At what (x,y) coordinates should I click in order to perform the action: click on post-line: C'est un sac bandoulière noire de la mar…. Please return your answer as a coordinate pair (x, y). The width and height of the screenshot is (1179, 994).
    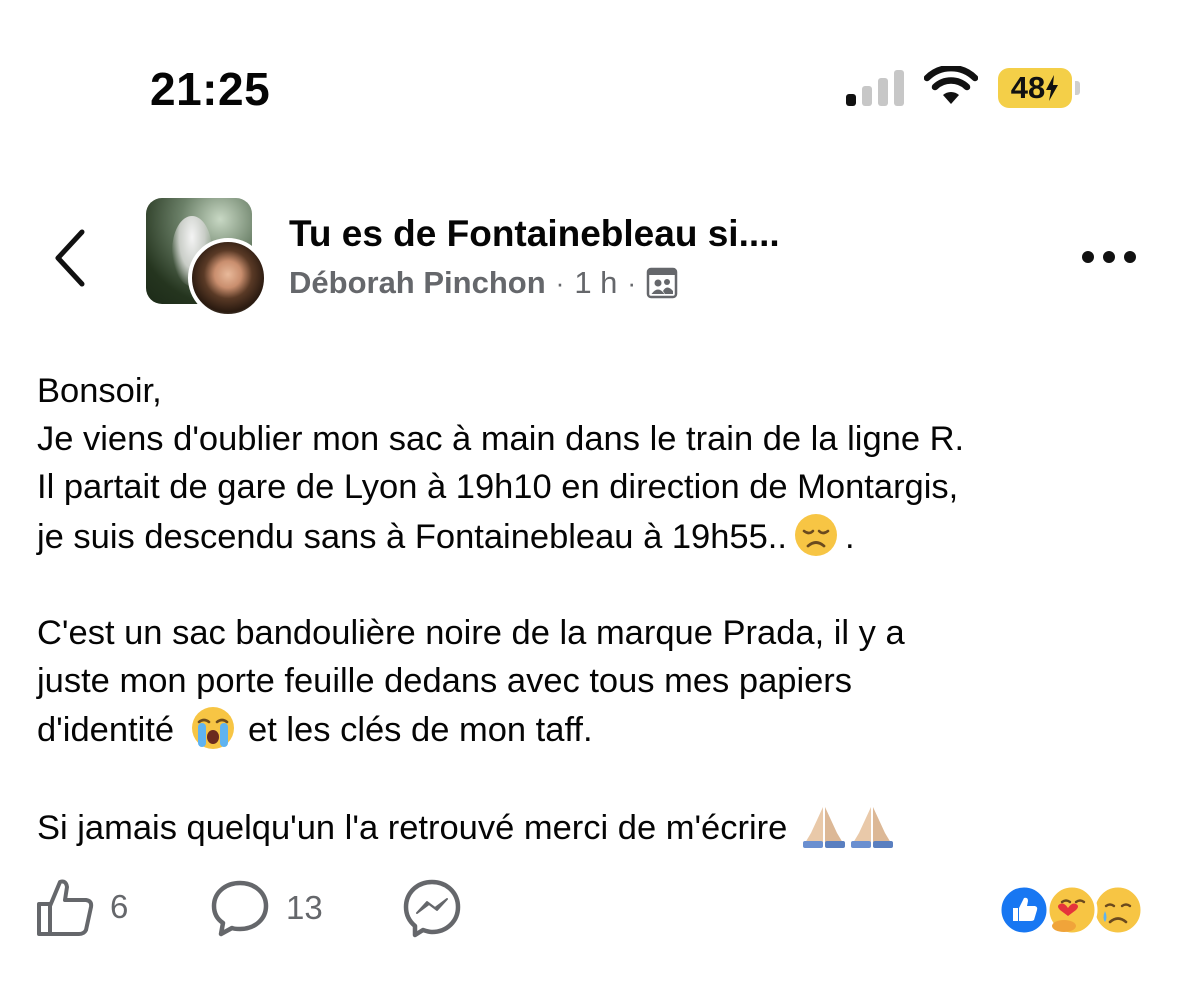
    Looking at the image, I should click on (471, 633).